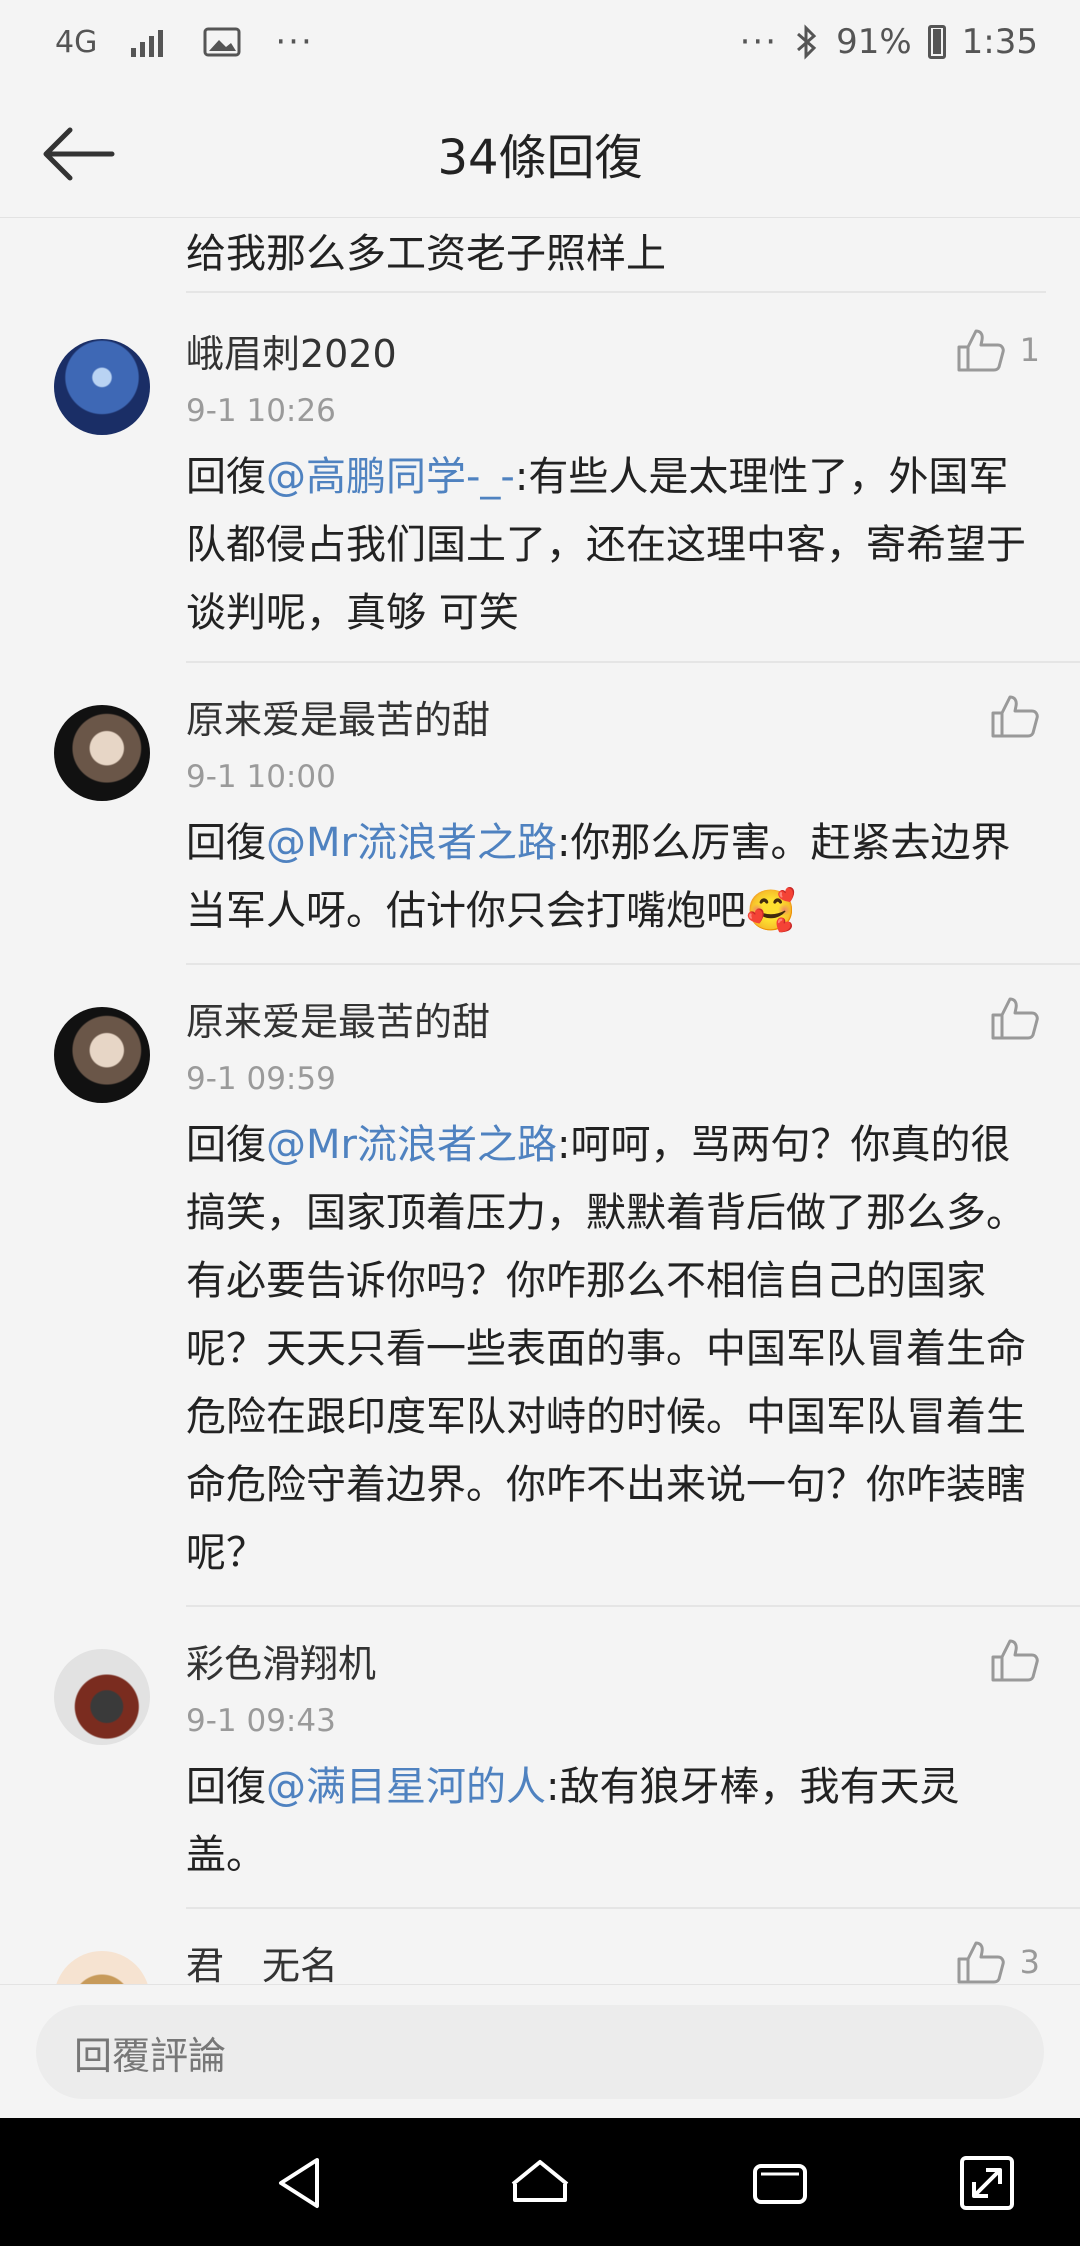  Describe the element at coordinates (390, 477) in the screenshot. I see `mention-link: @高鹏同学-_-` at that location.